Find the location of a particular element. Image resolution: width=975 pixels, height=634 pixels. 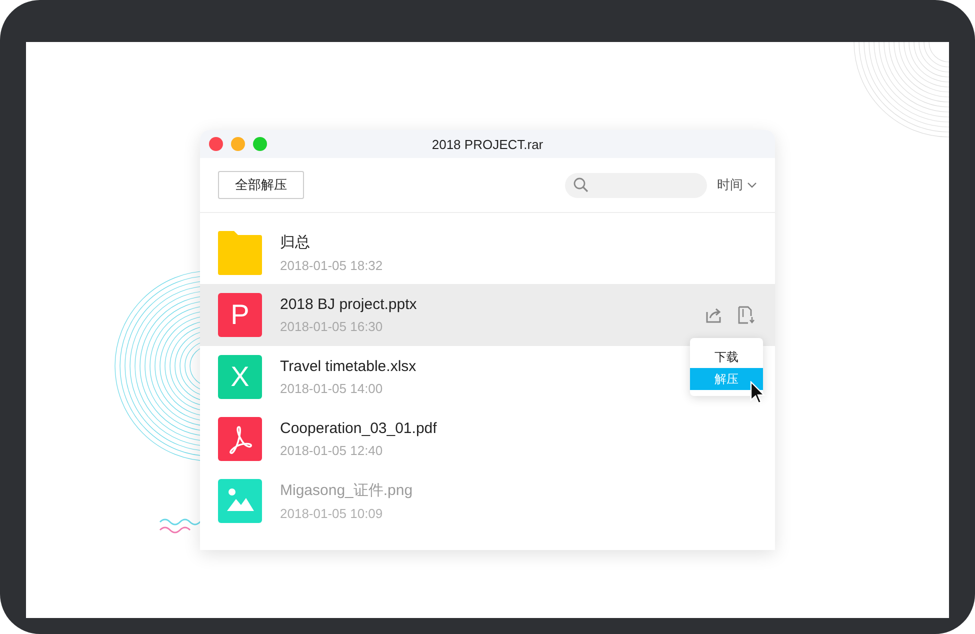

file-name: 2018 BJ project.pptx is located at coordinates (348, 304).